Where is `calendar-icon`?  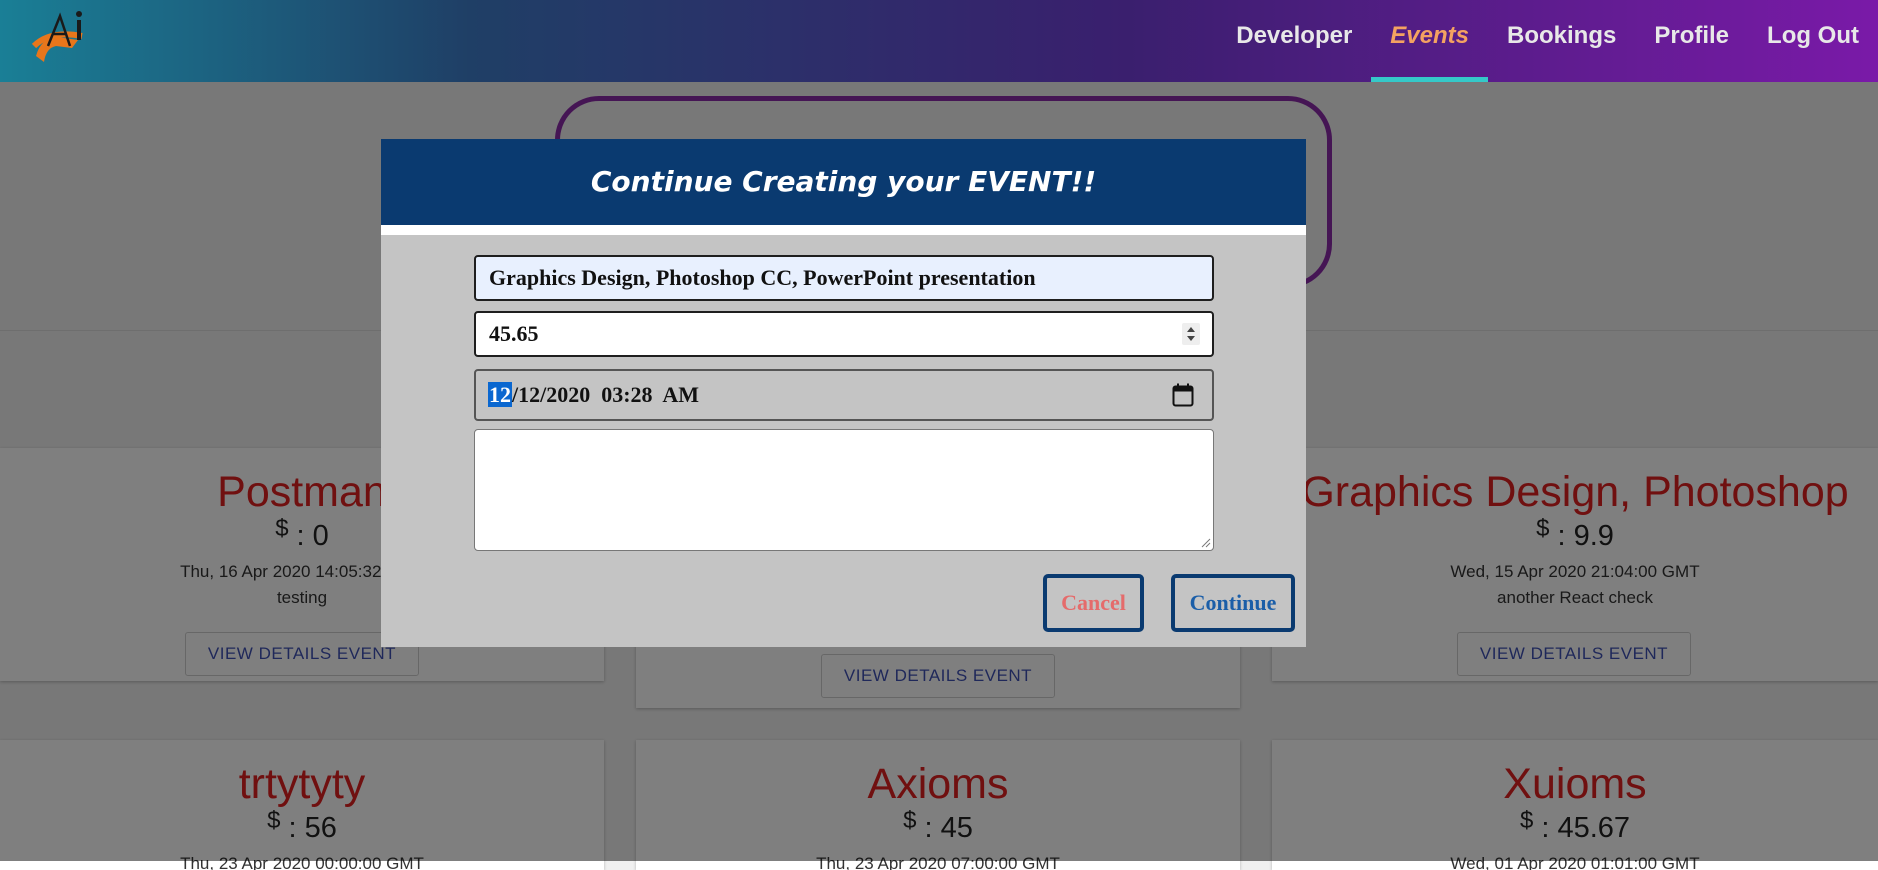
calendar-icon is located at coordinates (1183, 395).